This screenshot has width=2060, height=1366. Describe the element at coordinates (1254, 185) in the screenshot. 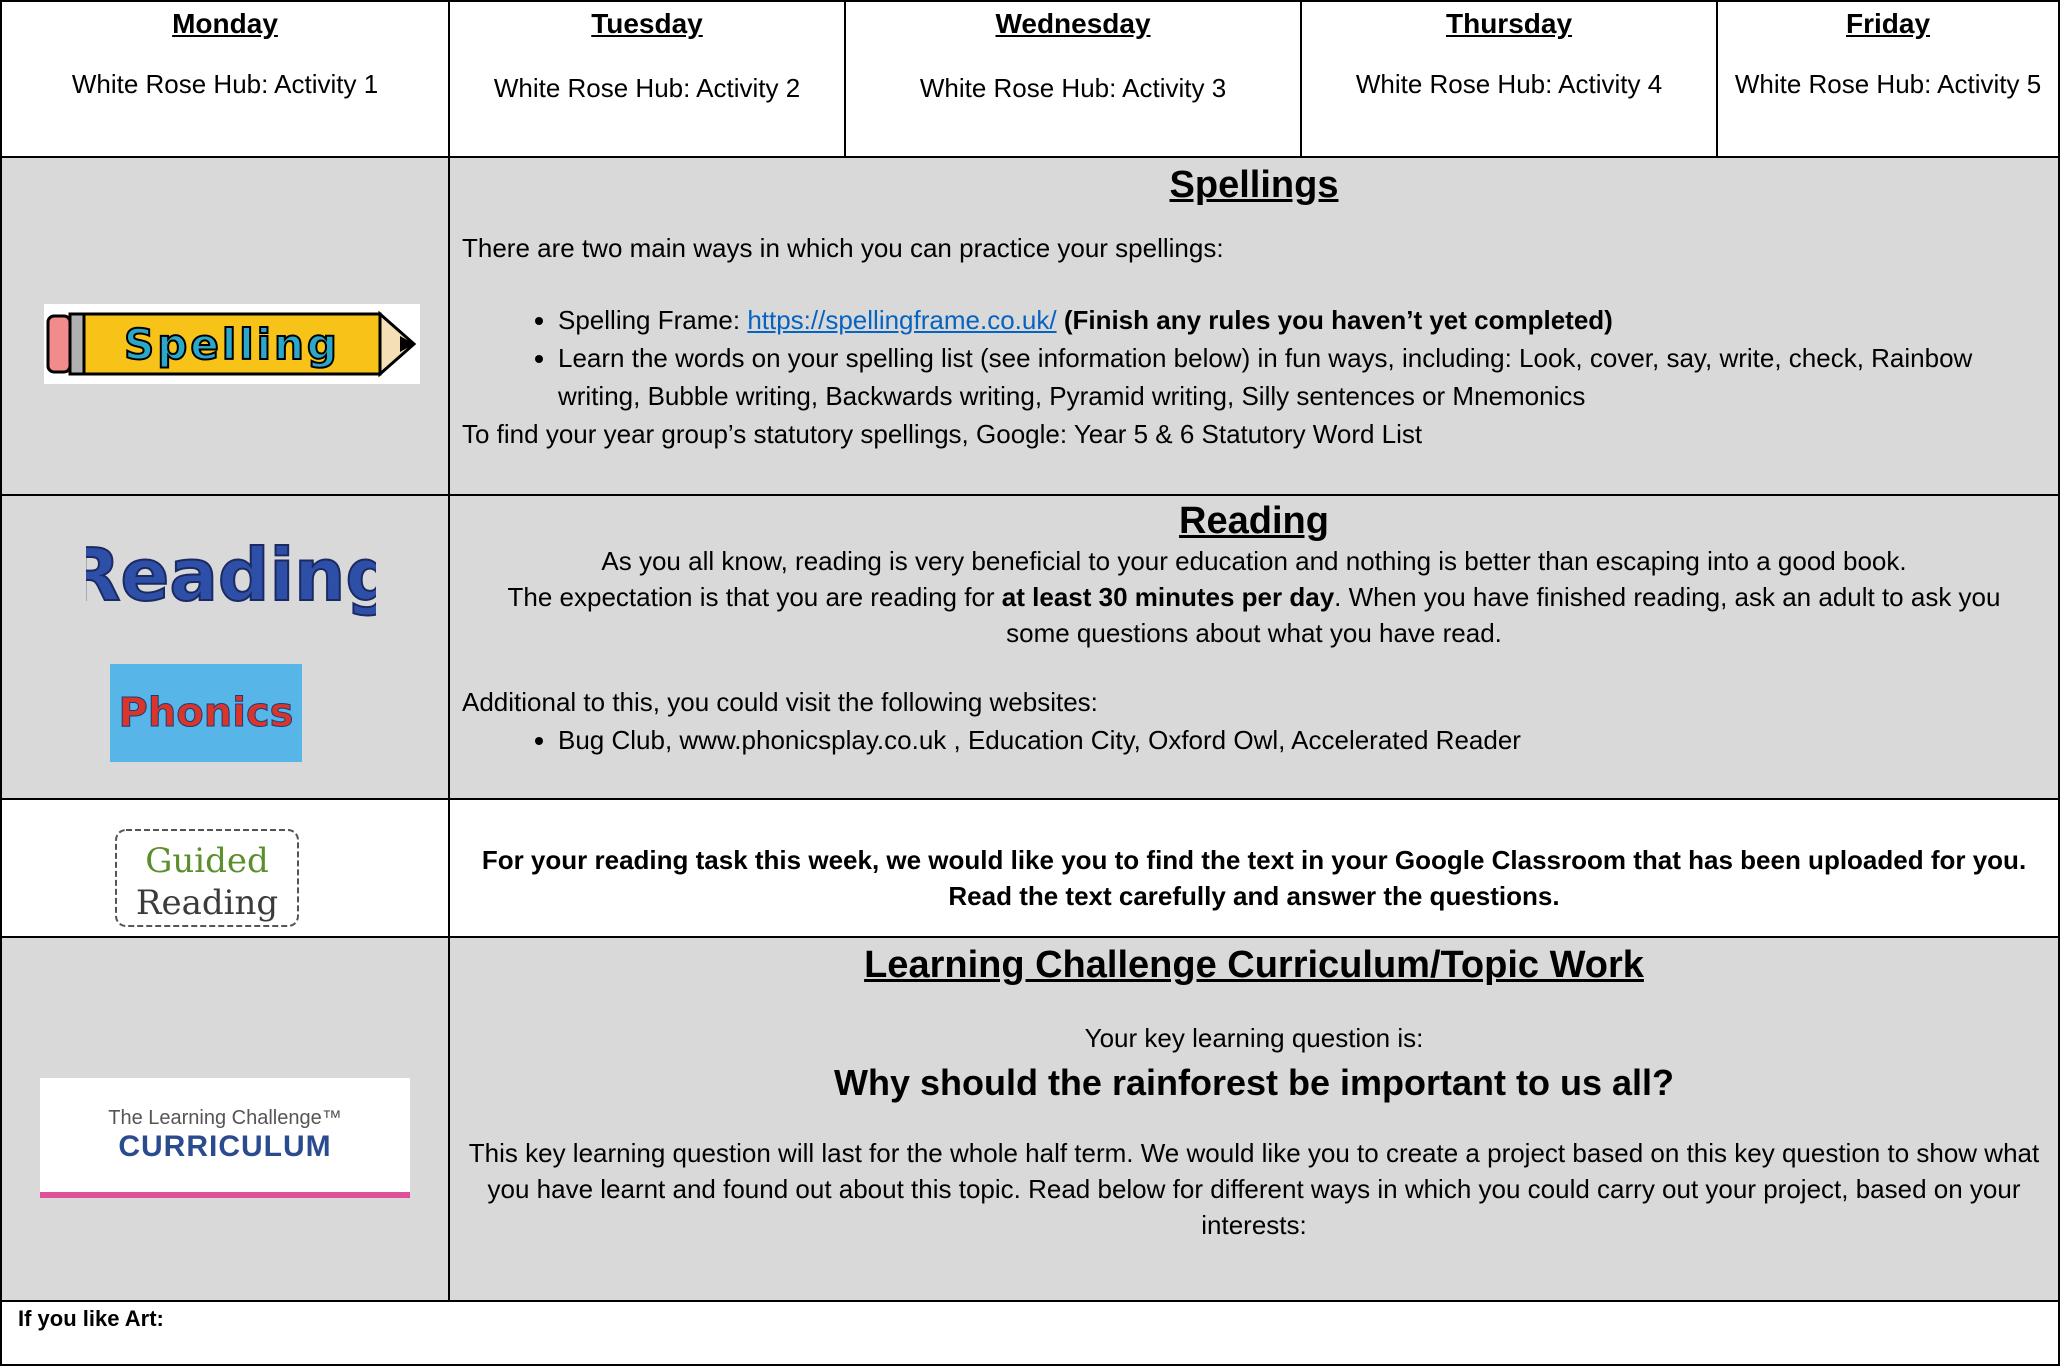

I see `spellings-title: Spellings` at that location.